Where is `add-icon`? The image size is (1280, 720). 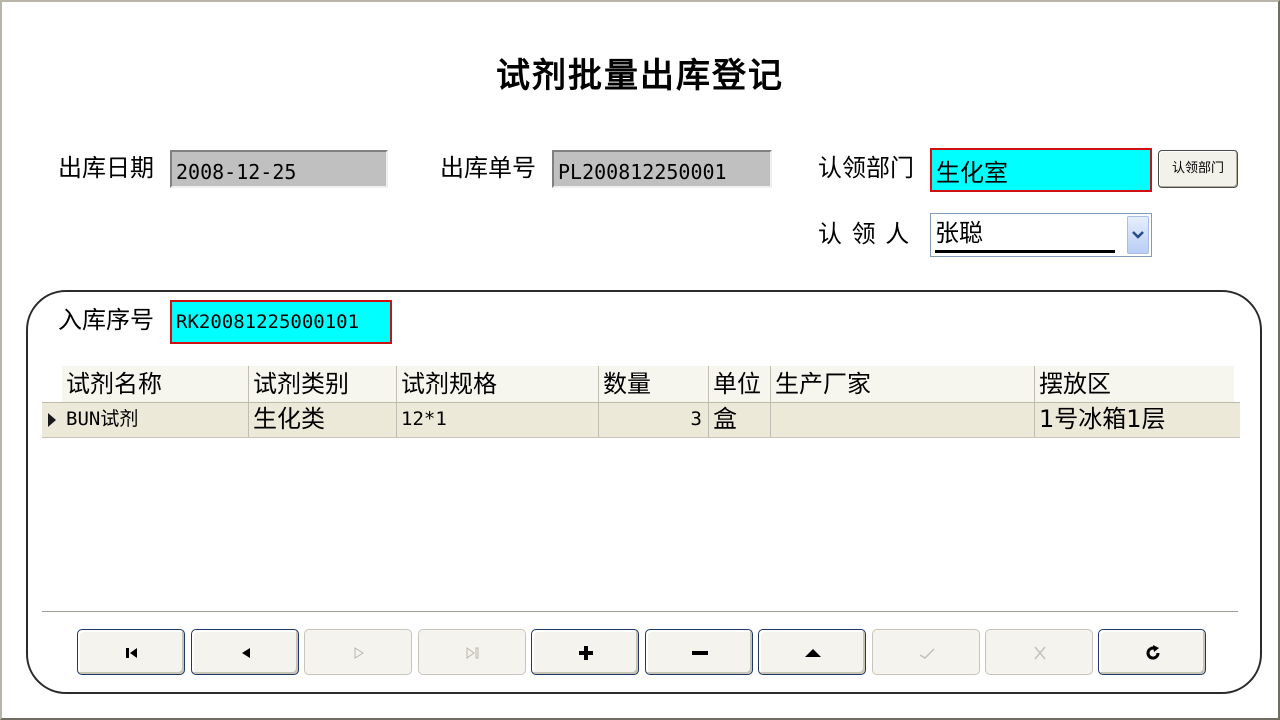
add-icon is located at coordinates (586, 653).